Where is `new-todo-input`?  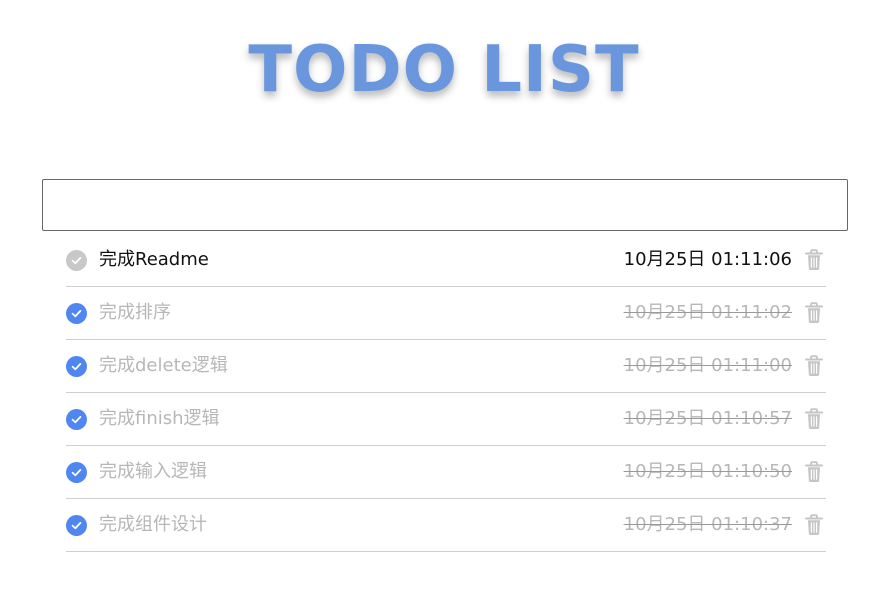 new-todo-input is located at coordinates (445, 205).